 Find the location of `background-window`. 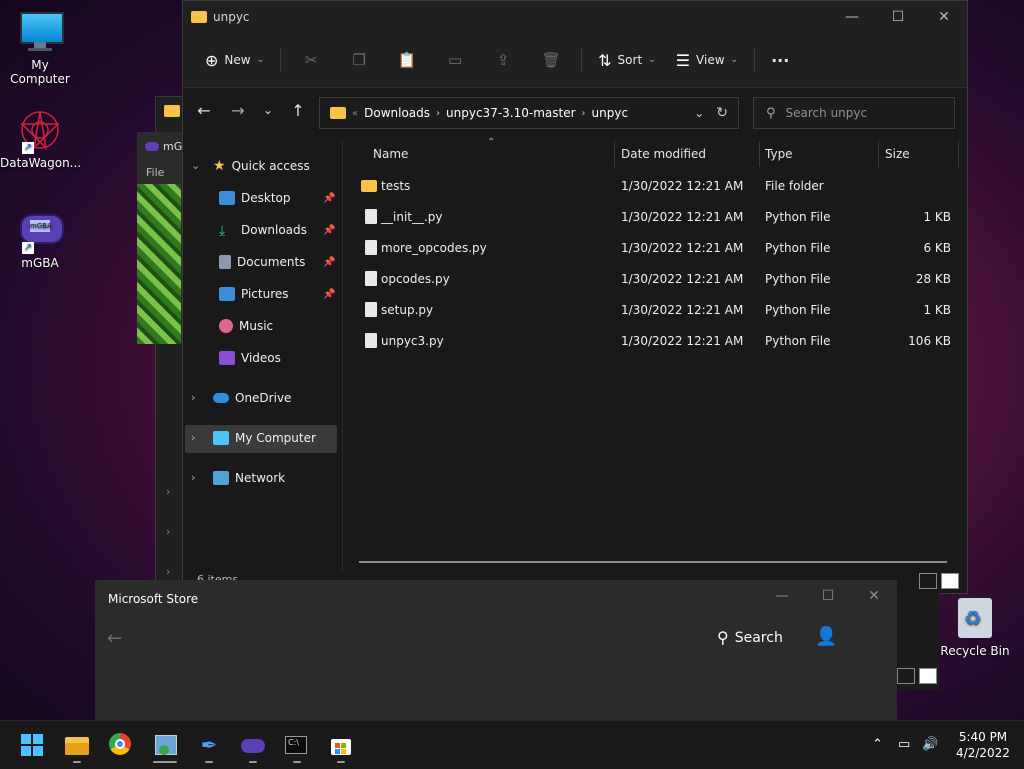

background-window is located at coordinates (917, 641).